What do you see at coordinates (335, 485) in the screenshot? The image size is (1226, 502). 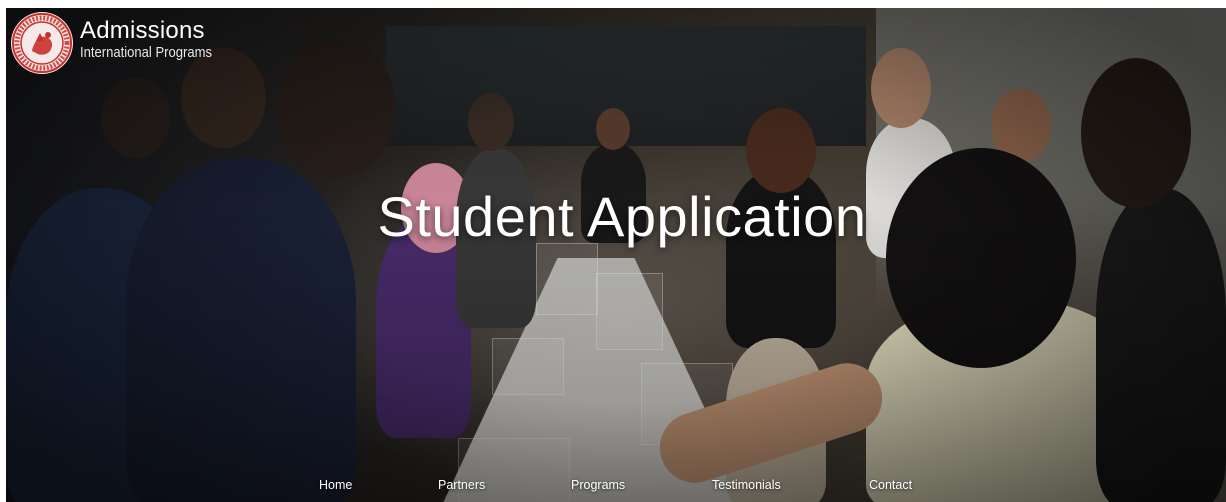 I see `nav-item-home: Home` at bounding box center [335, 485].